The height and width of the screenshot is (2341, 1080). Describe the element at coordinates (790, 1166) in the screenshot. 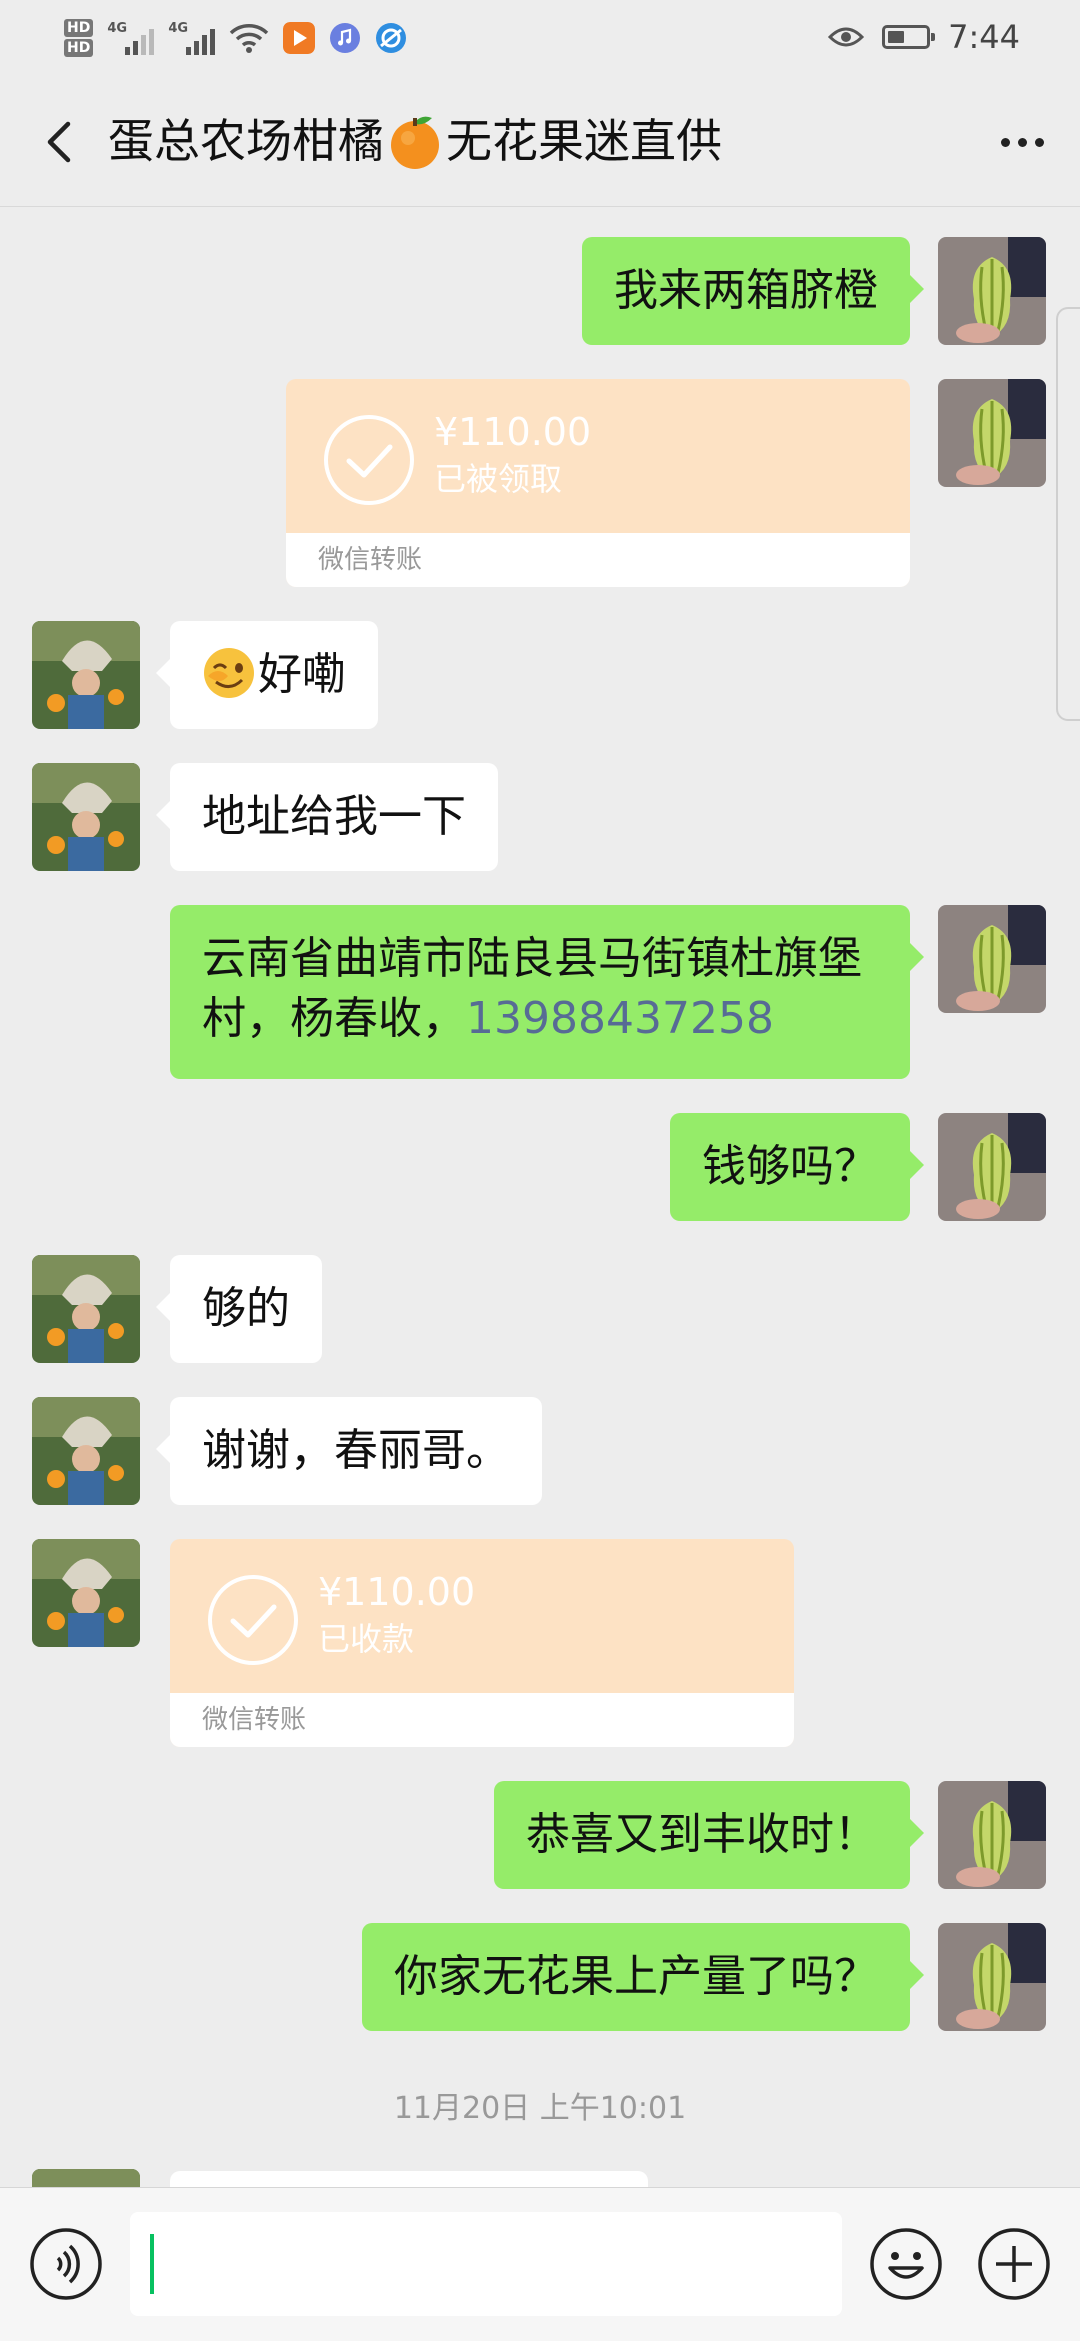

I see `message-text: 钱够吗？` at that location.